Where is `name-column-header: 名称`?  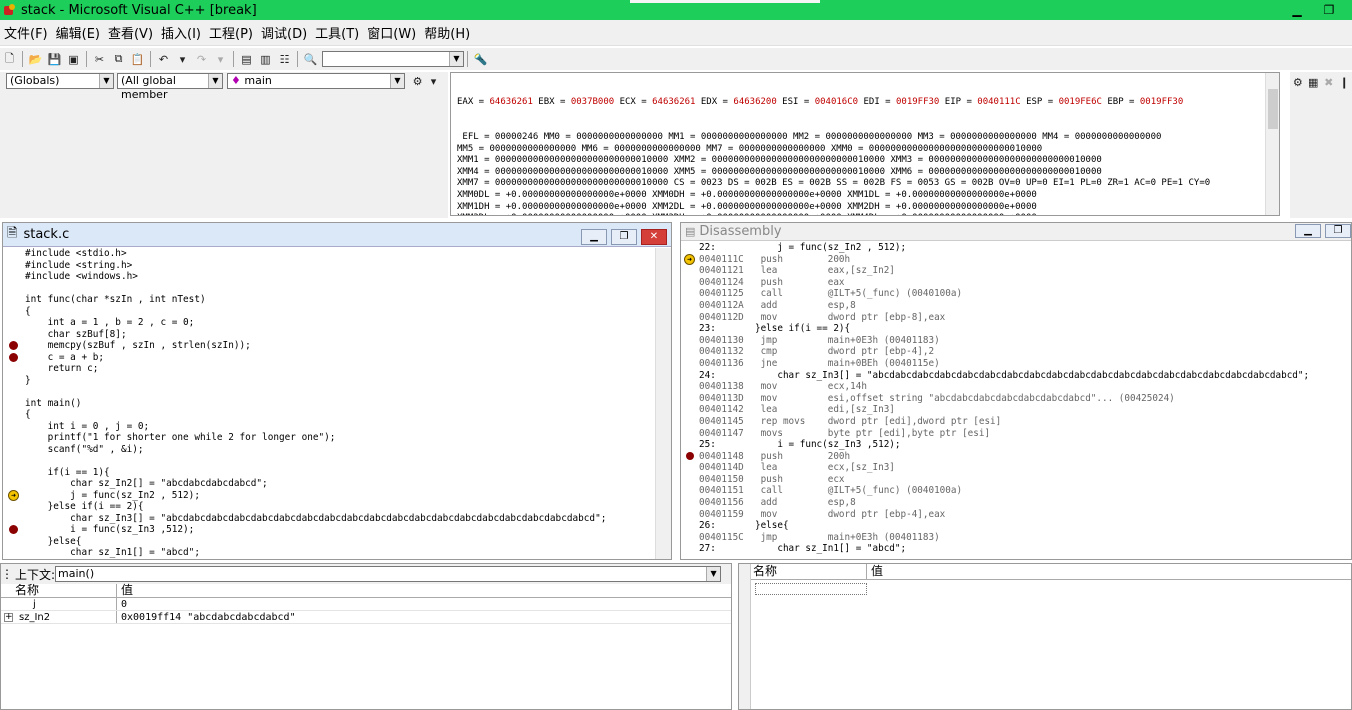
name-column-header: 名称 is located at coordinates (59, 590).